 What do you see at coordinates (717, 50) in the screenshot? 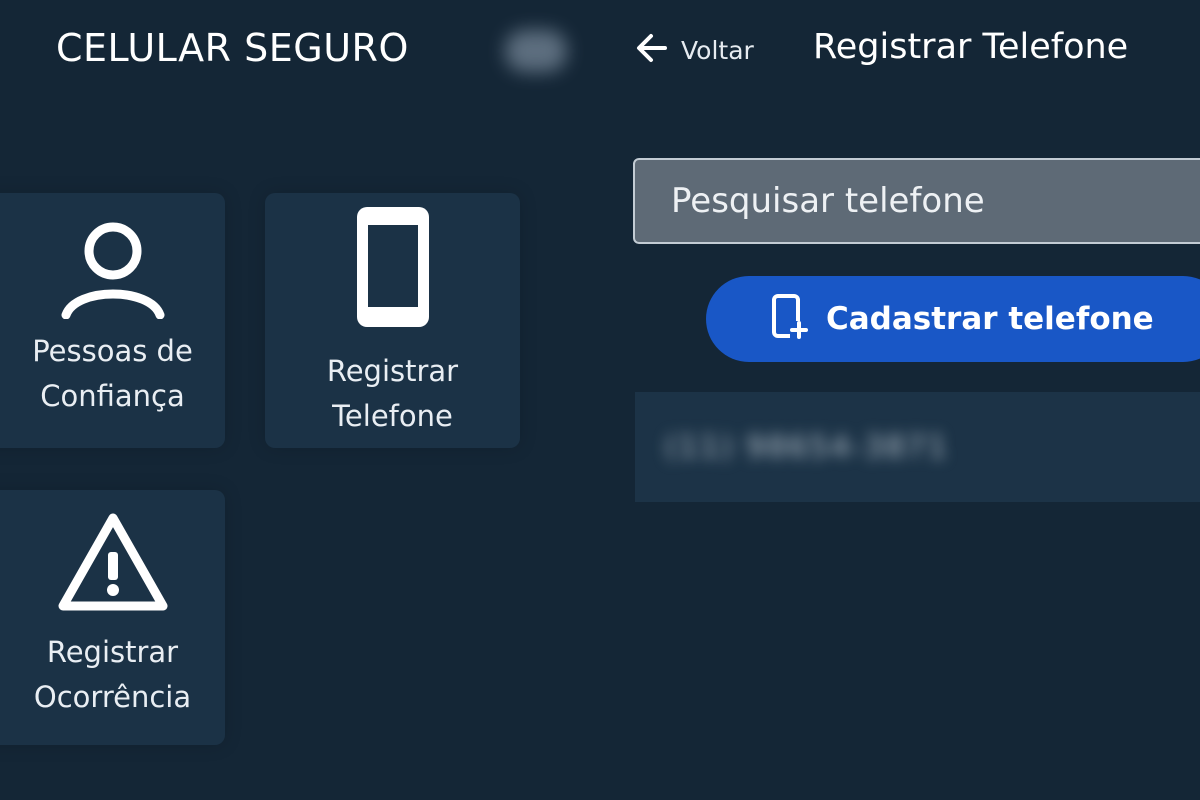
I see `back-label: Voltar` at bounding box center [717, 50].